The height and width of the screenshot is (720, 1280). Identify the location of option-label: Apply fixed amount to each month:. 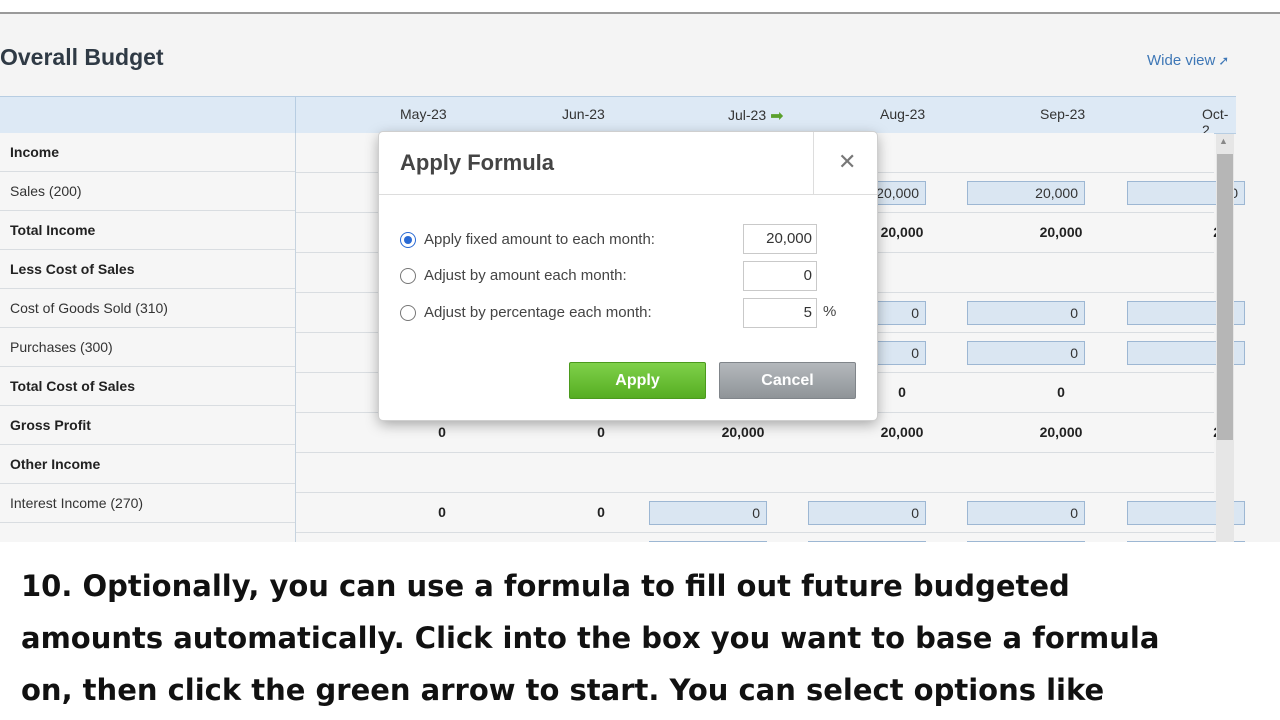
(539, 239).